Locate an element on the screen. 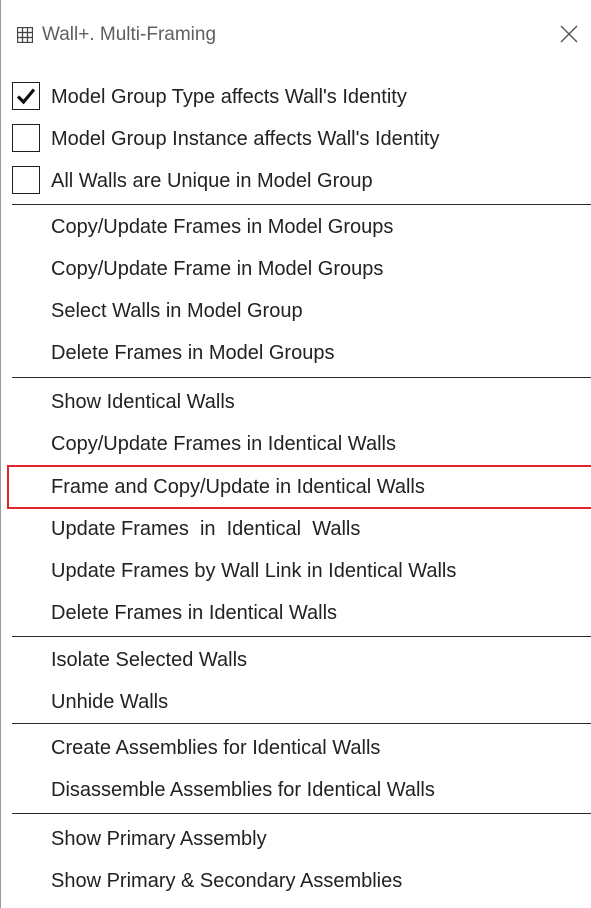  menu-item-show-primary-secondary-assemblies: Show Primary & Secondary Assemblies is located at coordinates (296, 881).